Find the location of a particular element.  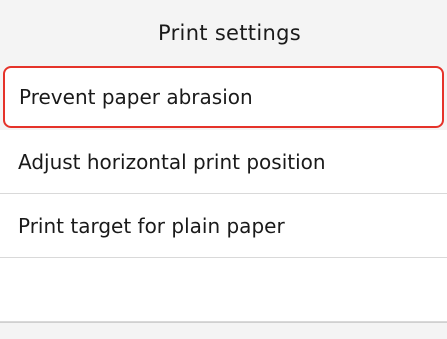

bottom-divider-strip is located at coordinates (223, 330).